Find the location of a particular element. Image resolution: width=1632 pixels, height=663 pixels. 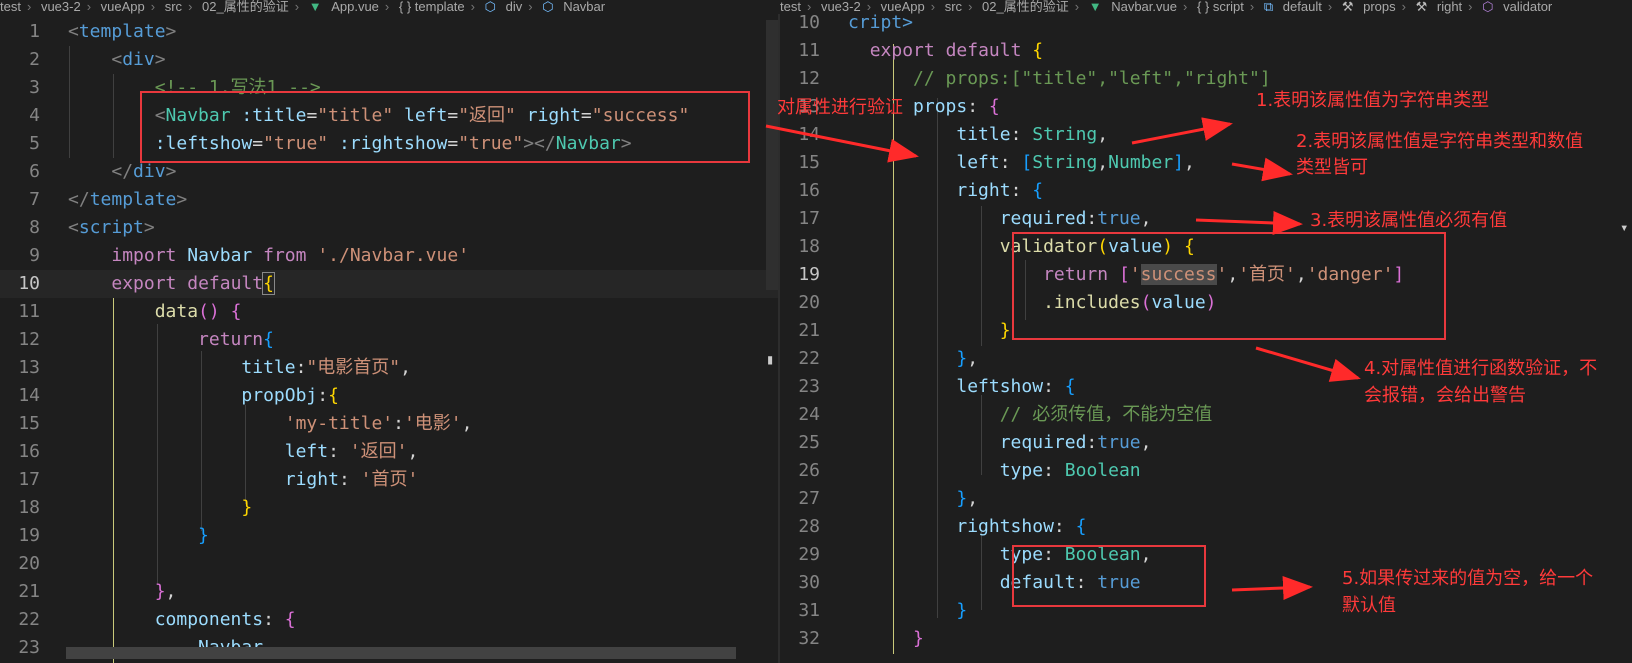

code-line: 7 </template> is located at coordinates (390, 200).